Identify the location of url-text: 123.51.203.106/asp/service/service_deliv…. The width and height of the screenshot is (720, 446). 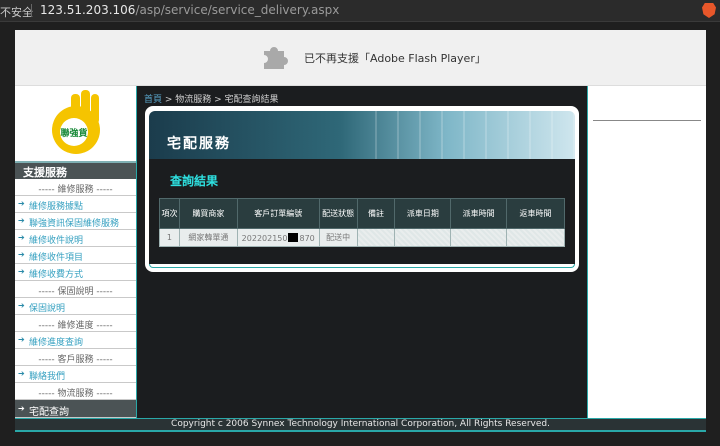
(189, 10).